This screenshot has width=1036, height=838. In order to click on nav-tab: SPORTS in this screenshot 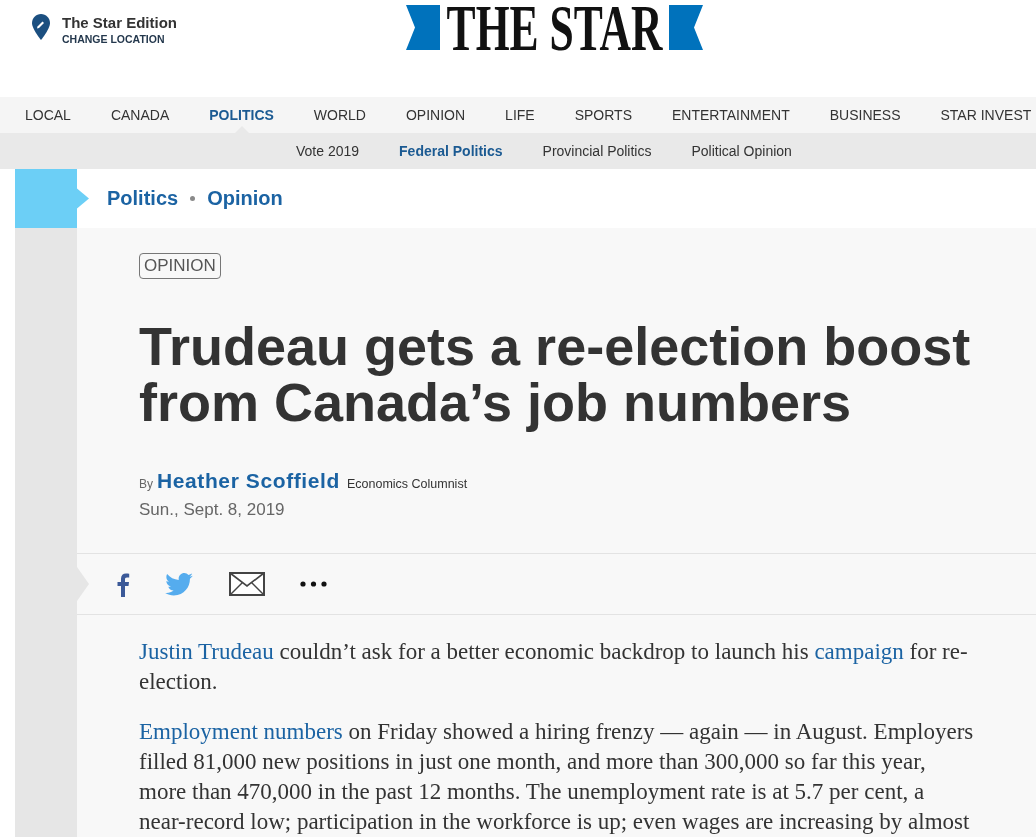, I will do `click(603, 115)`.